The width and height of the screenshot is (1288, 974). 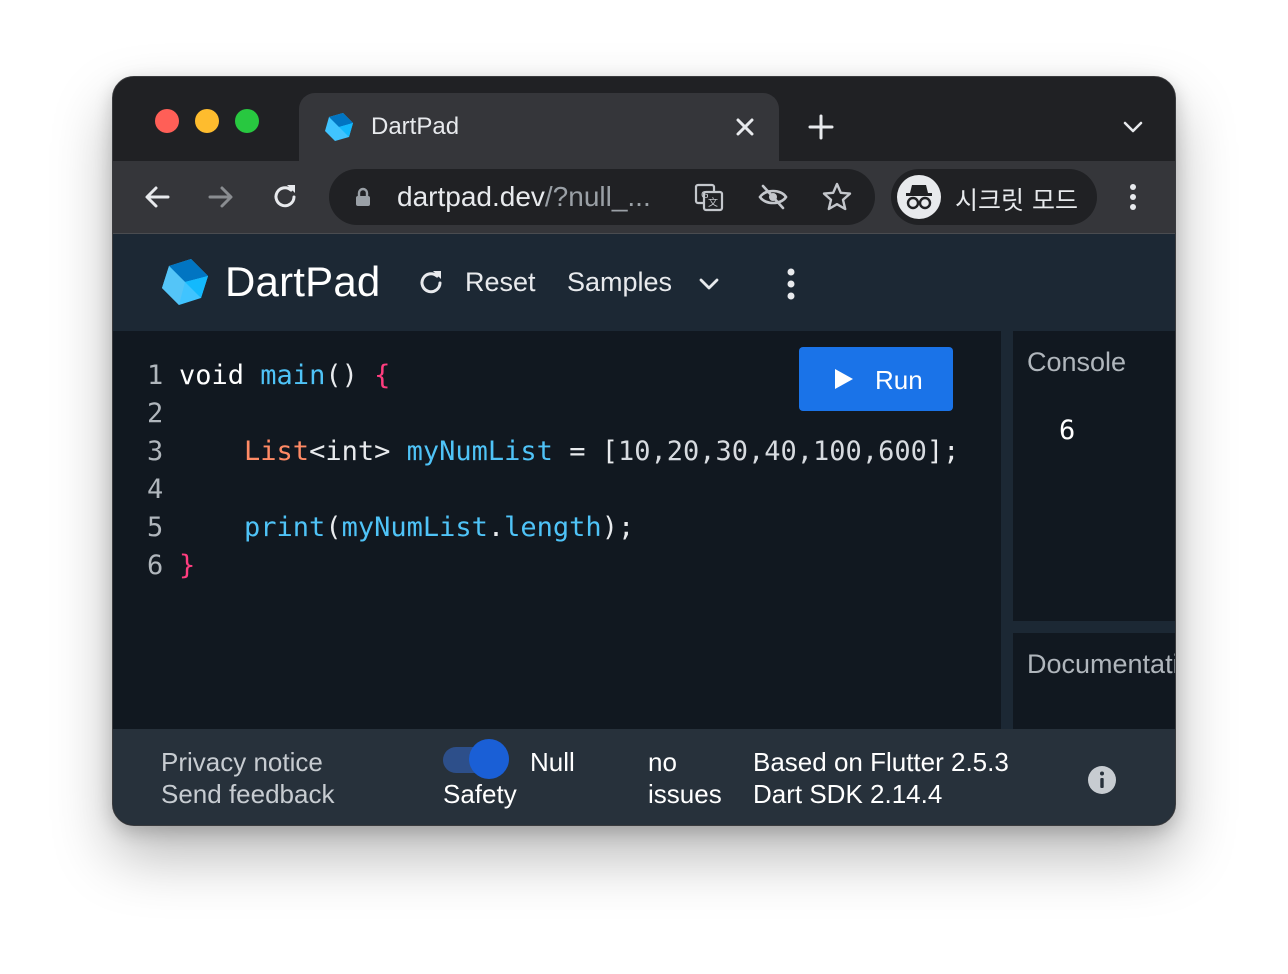 What do you see at coordinates (899, 380) in the screenshot?
I see `run-label: Run` at bounding box center [899, 380].